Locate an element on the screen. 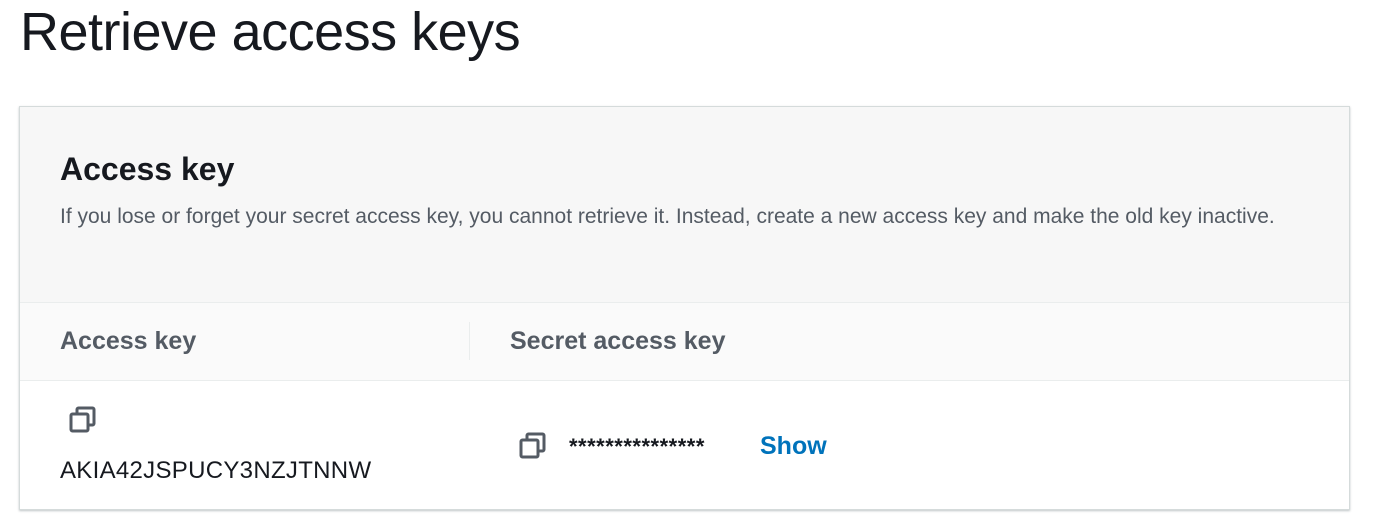 The height and width of the screenshot is (532, 1378). show-secret-button: Show is located at coordinates (793, 446).